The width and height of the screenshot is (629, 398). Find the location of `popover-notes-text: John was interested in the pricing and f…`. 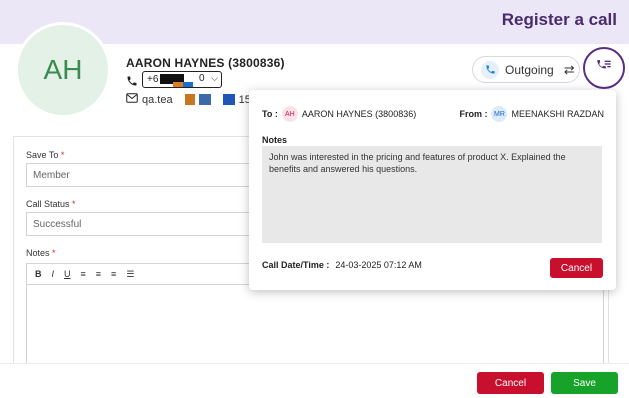

popover-notes-text: John was interested in the pricing and f… is located at coordinates (432, 194).